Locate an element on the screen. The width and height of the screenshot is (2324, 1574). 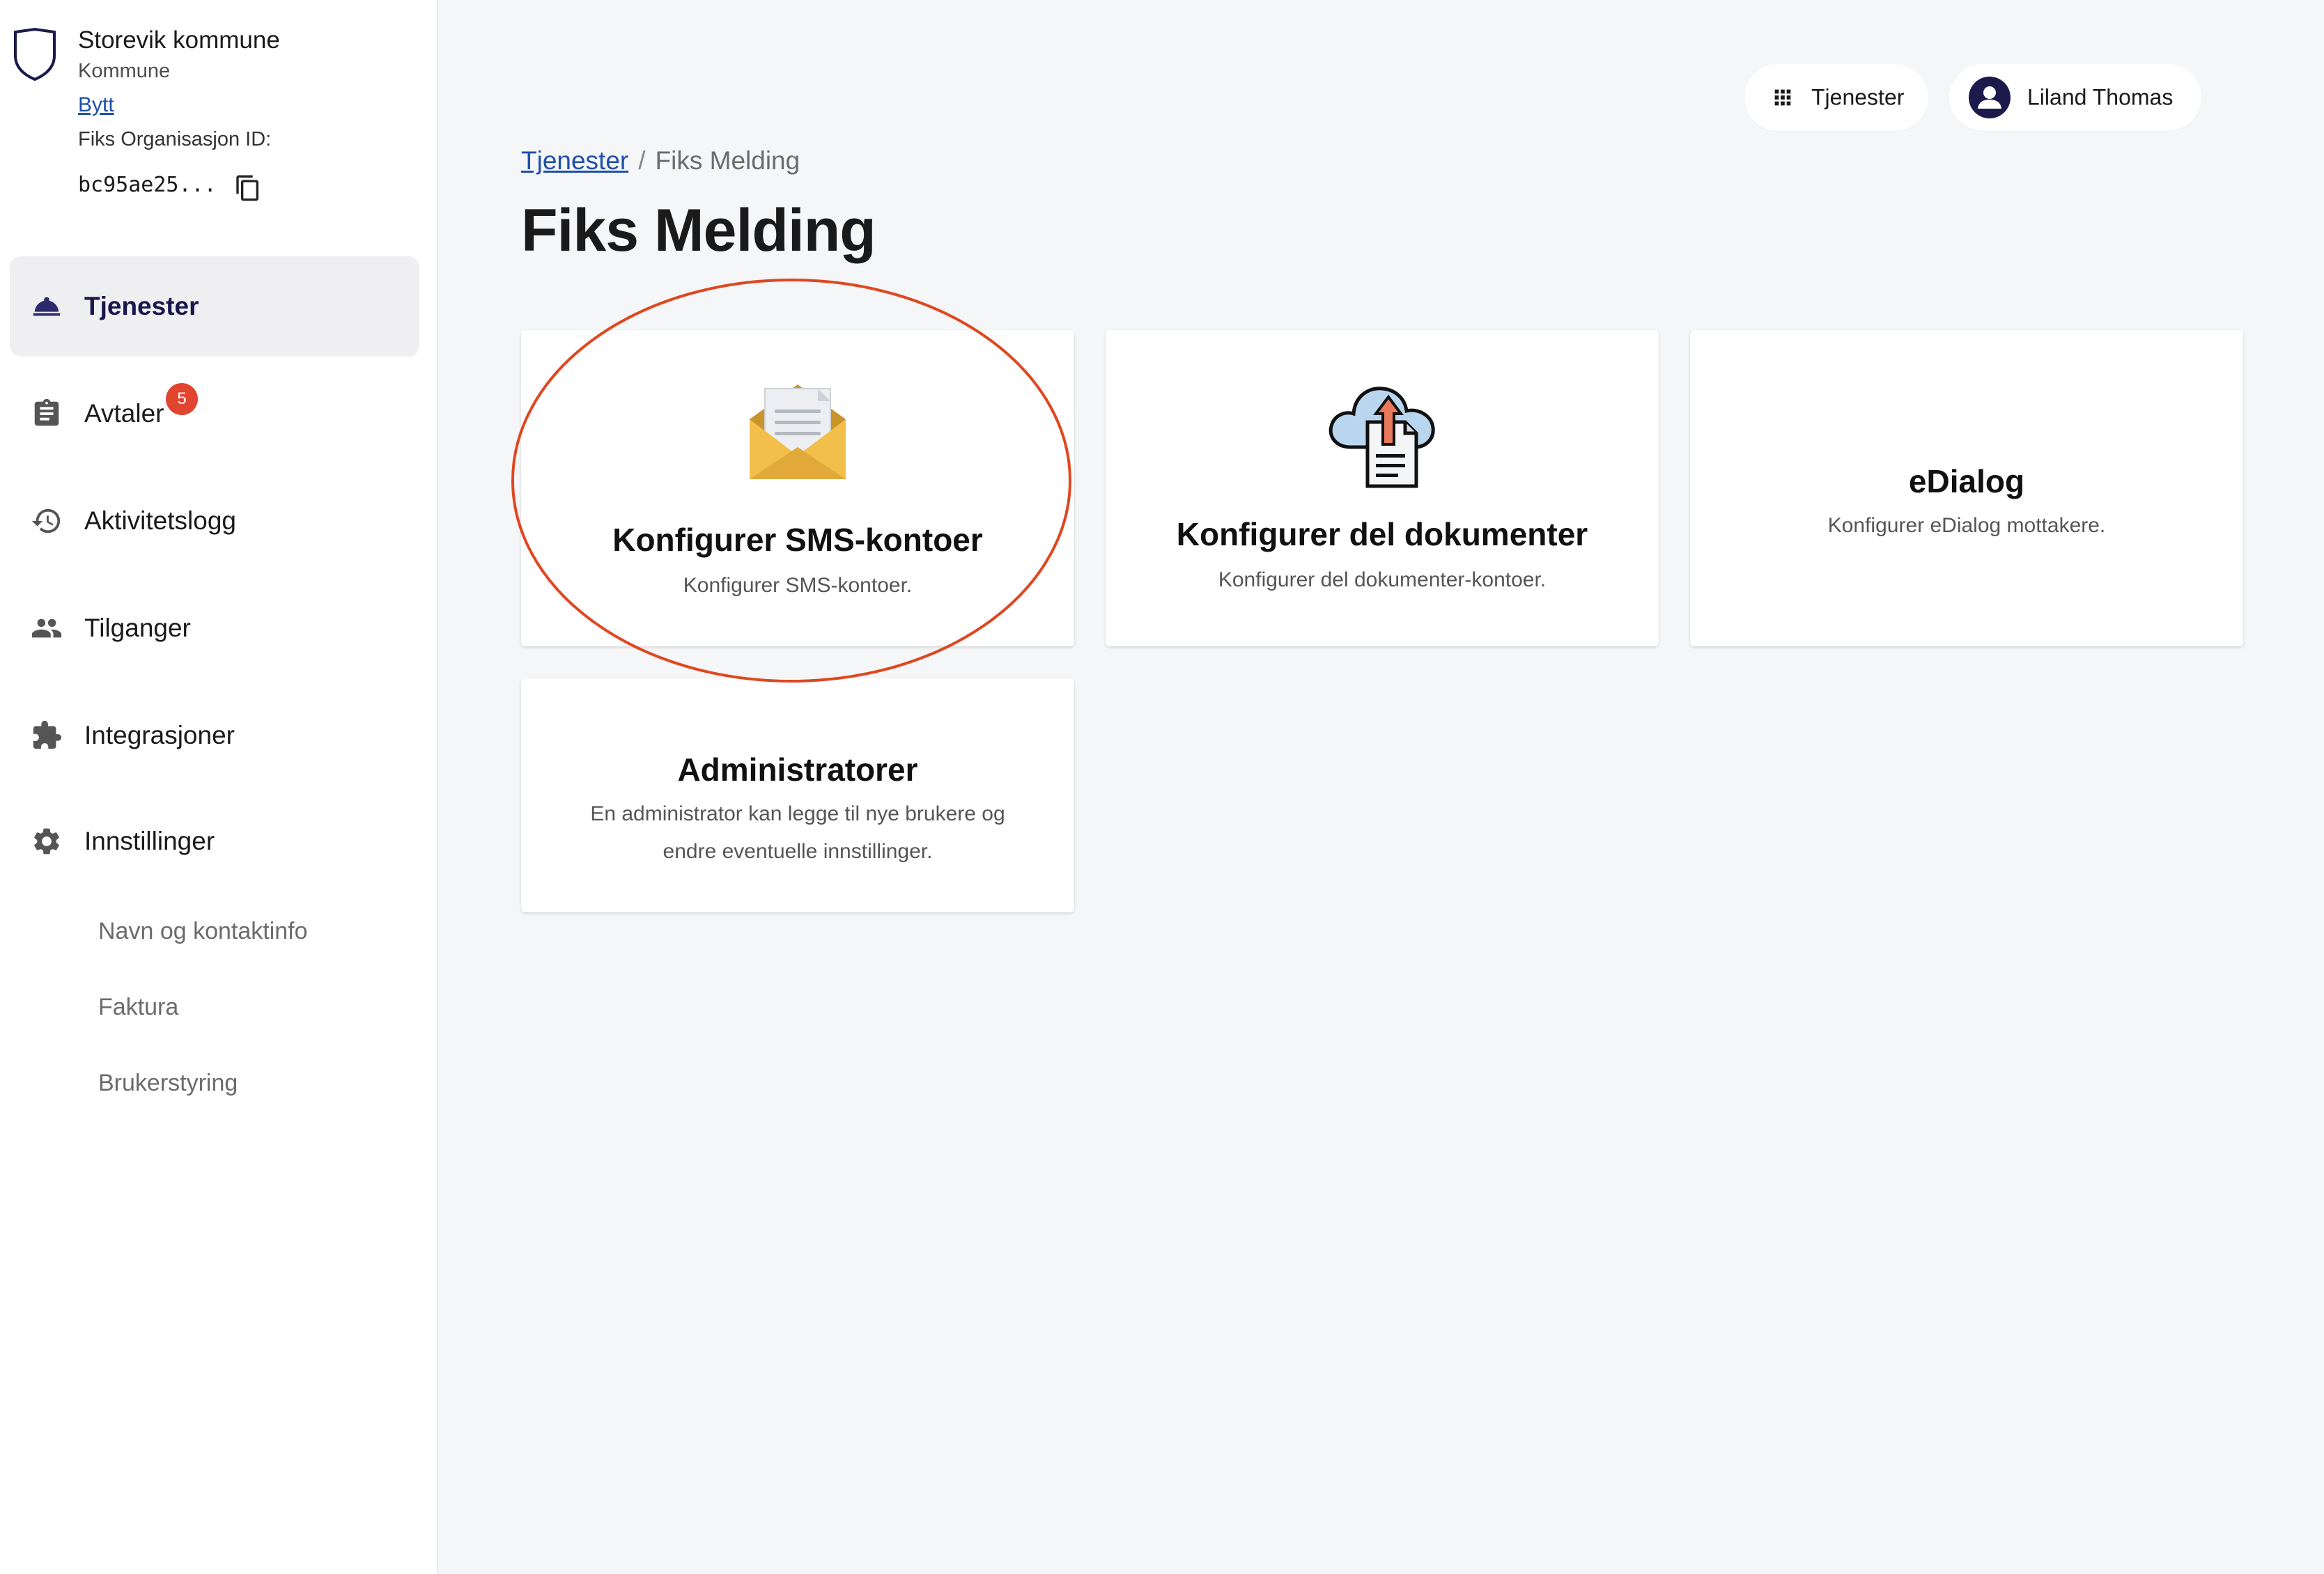
sidebar-item-integrasjoner: Integrasjoner is located at coordinates (214, 735).